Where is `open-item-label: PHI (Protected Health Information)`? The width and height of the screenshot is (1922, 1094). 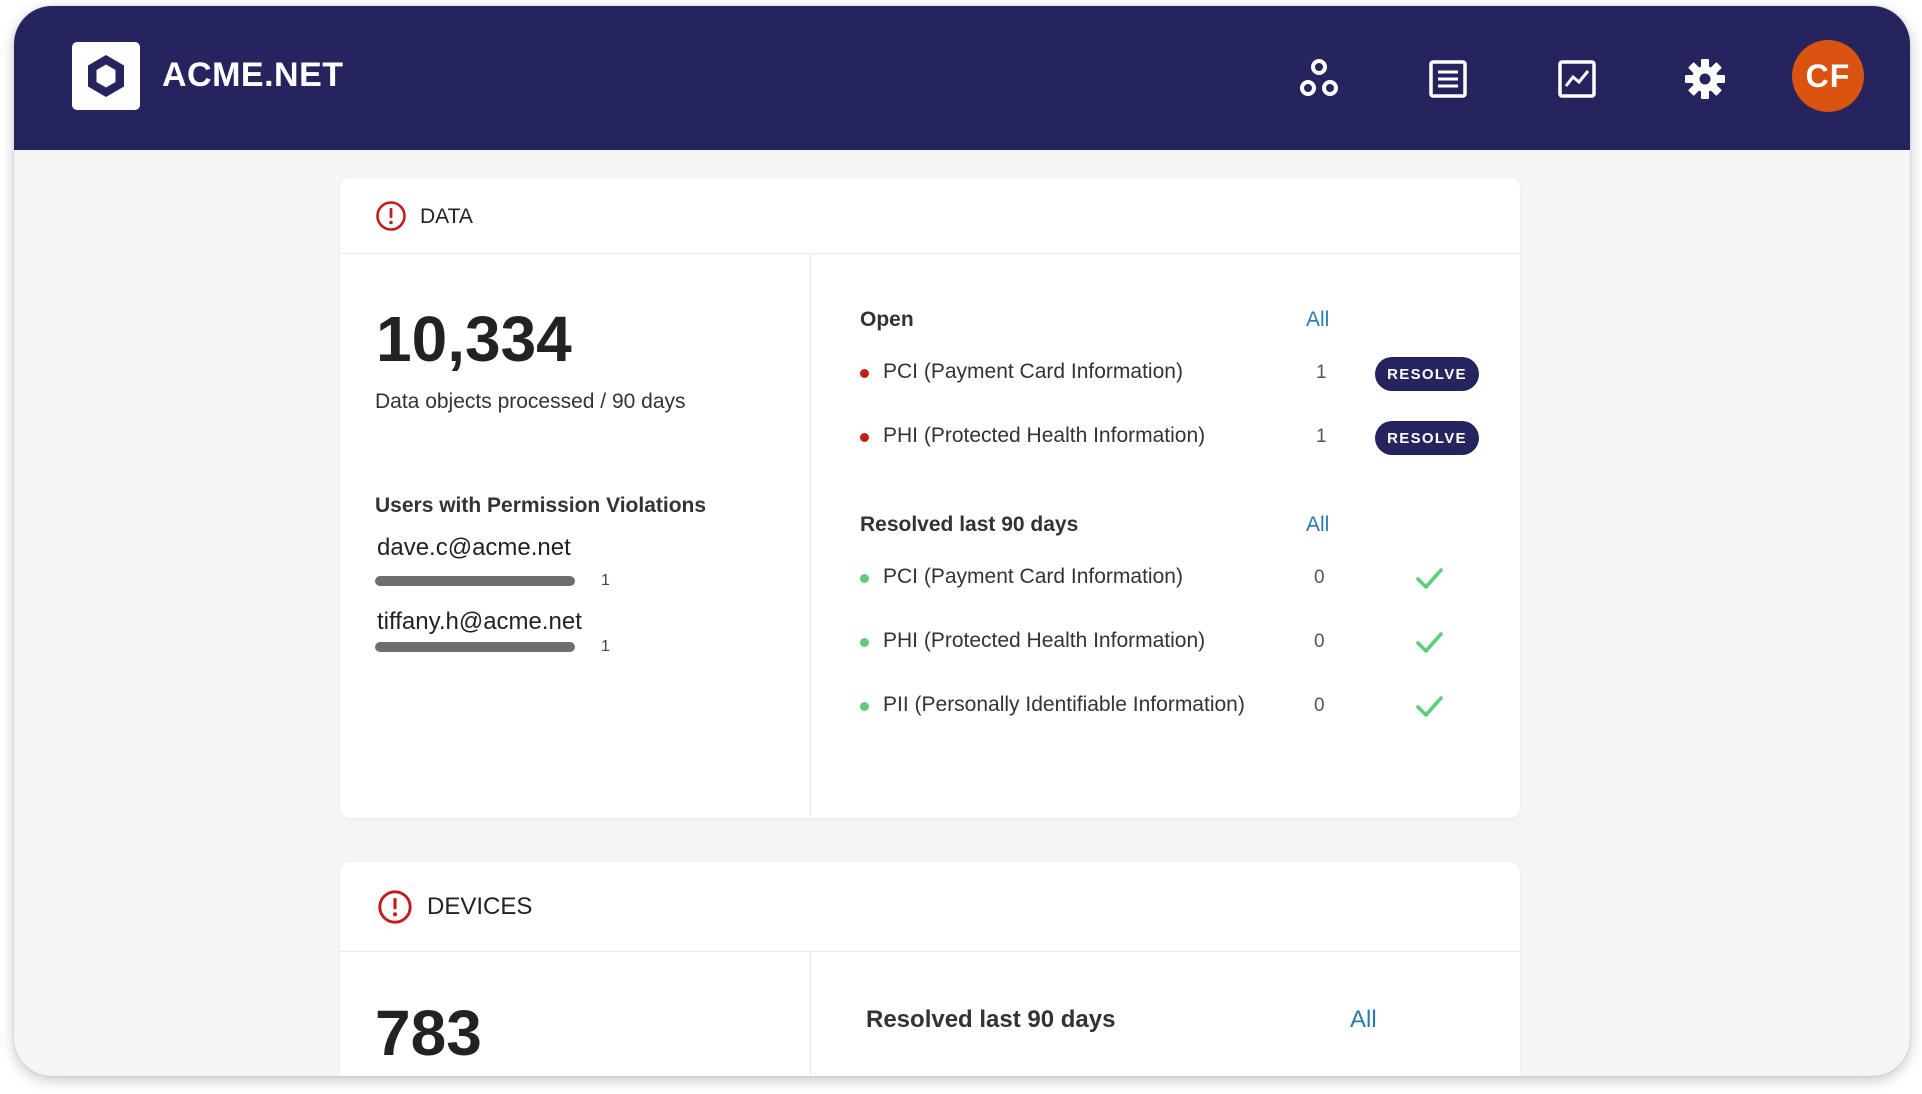 open-item-label: PHI (Protected Health Information) is located at coordinates (1044, 435).